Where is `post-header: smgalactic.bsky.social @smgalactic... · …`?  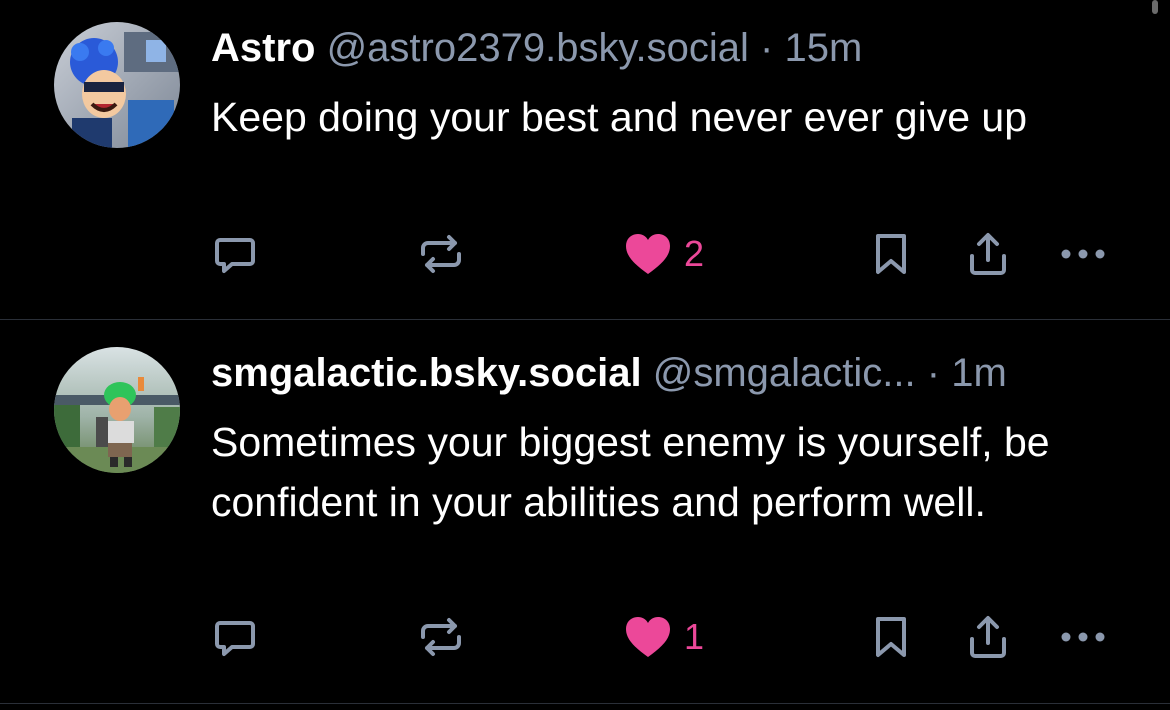 post-header: smgalactic.bsky.social @smgalactic... · … is located at coordinates (670, 373).